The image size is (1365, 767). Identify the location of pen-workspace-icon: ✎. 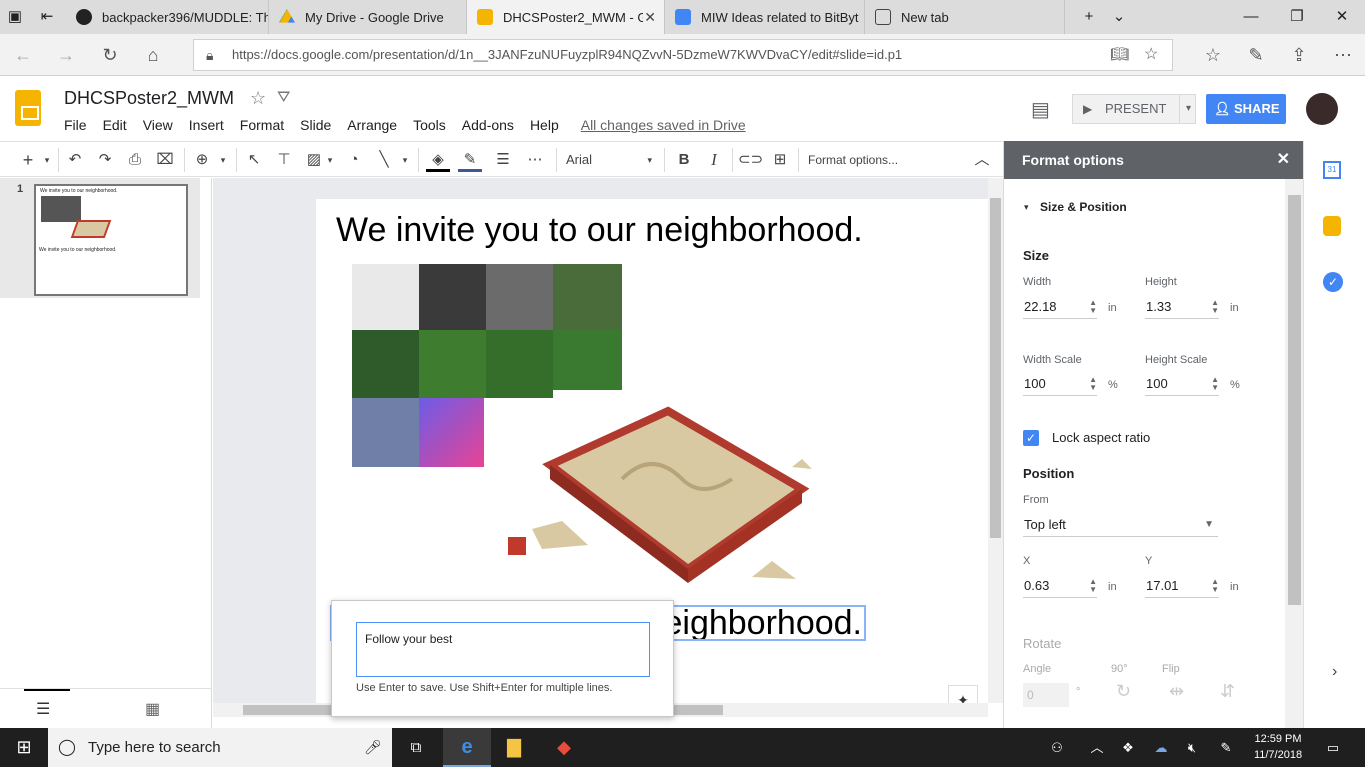
(1226, 747).